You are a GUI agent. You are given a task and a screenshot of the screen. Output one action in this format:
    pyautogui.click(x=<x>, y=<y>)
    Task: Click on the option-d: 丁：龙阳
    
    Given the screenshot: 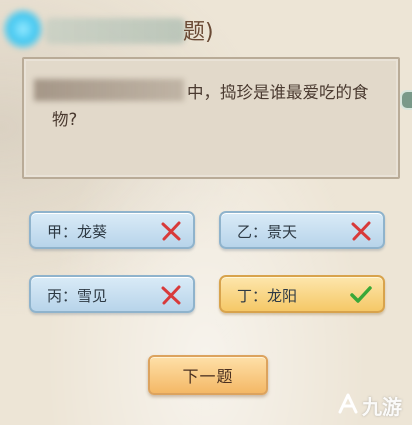 What is the action you would take?
    pyautogui.click(x=302, y=294)
    